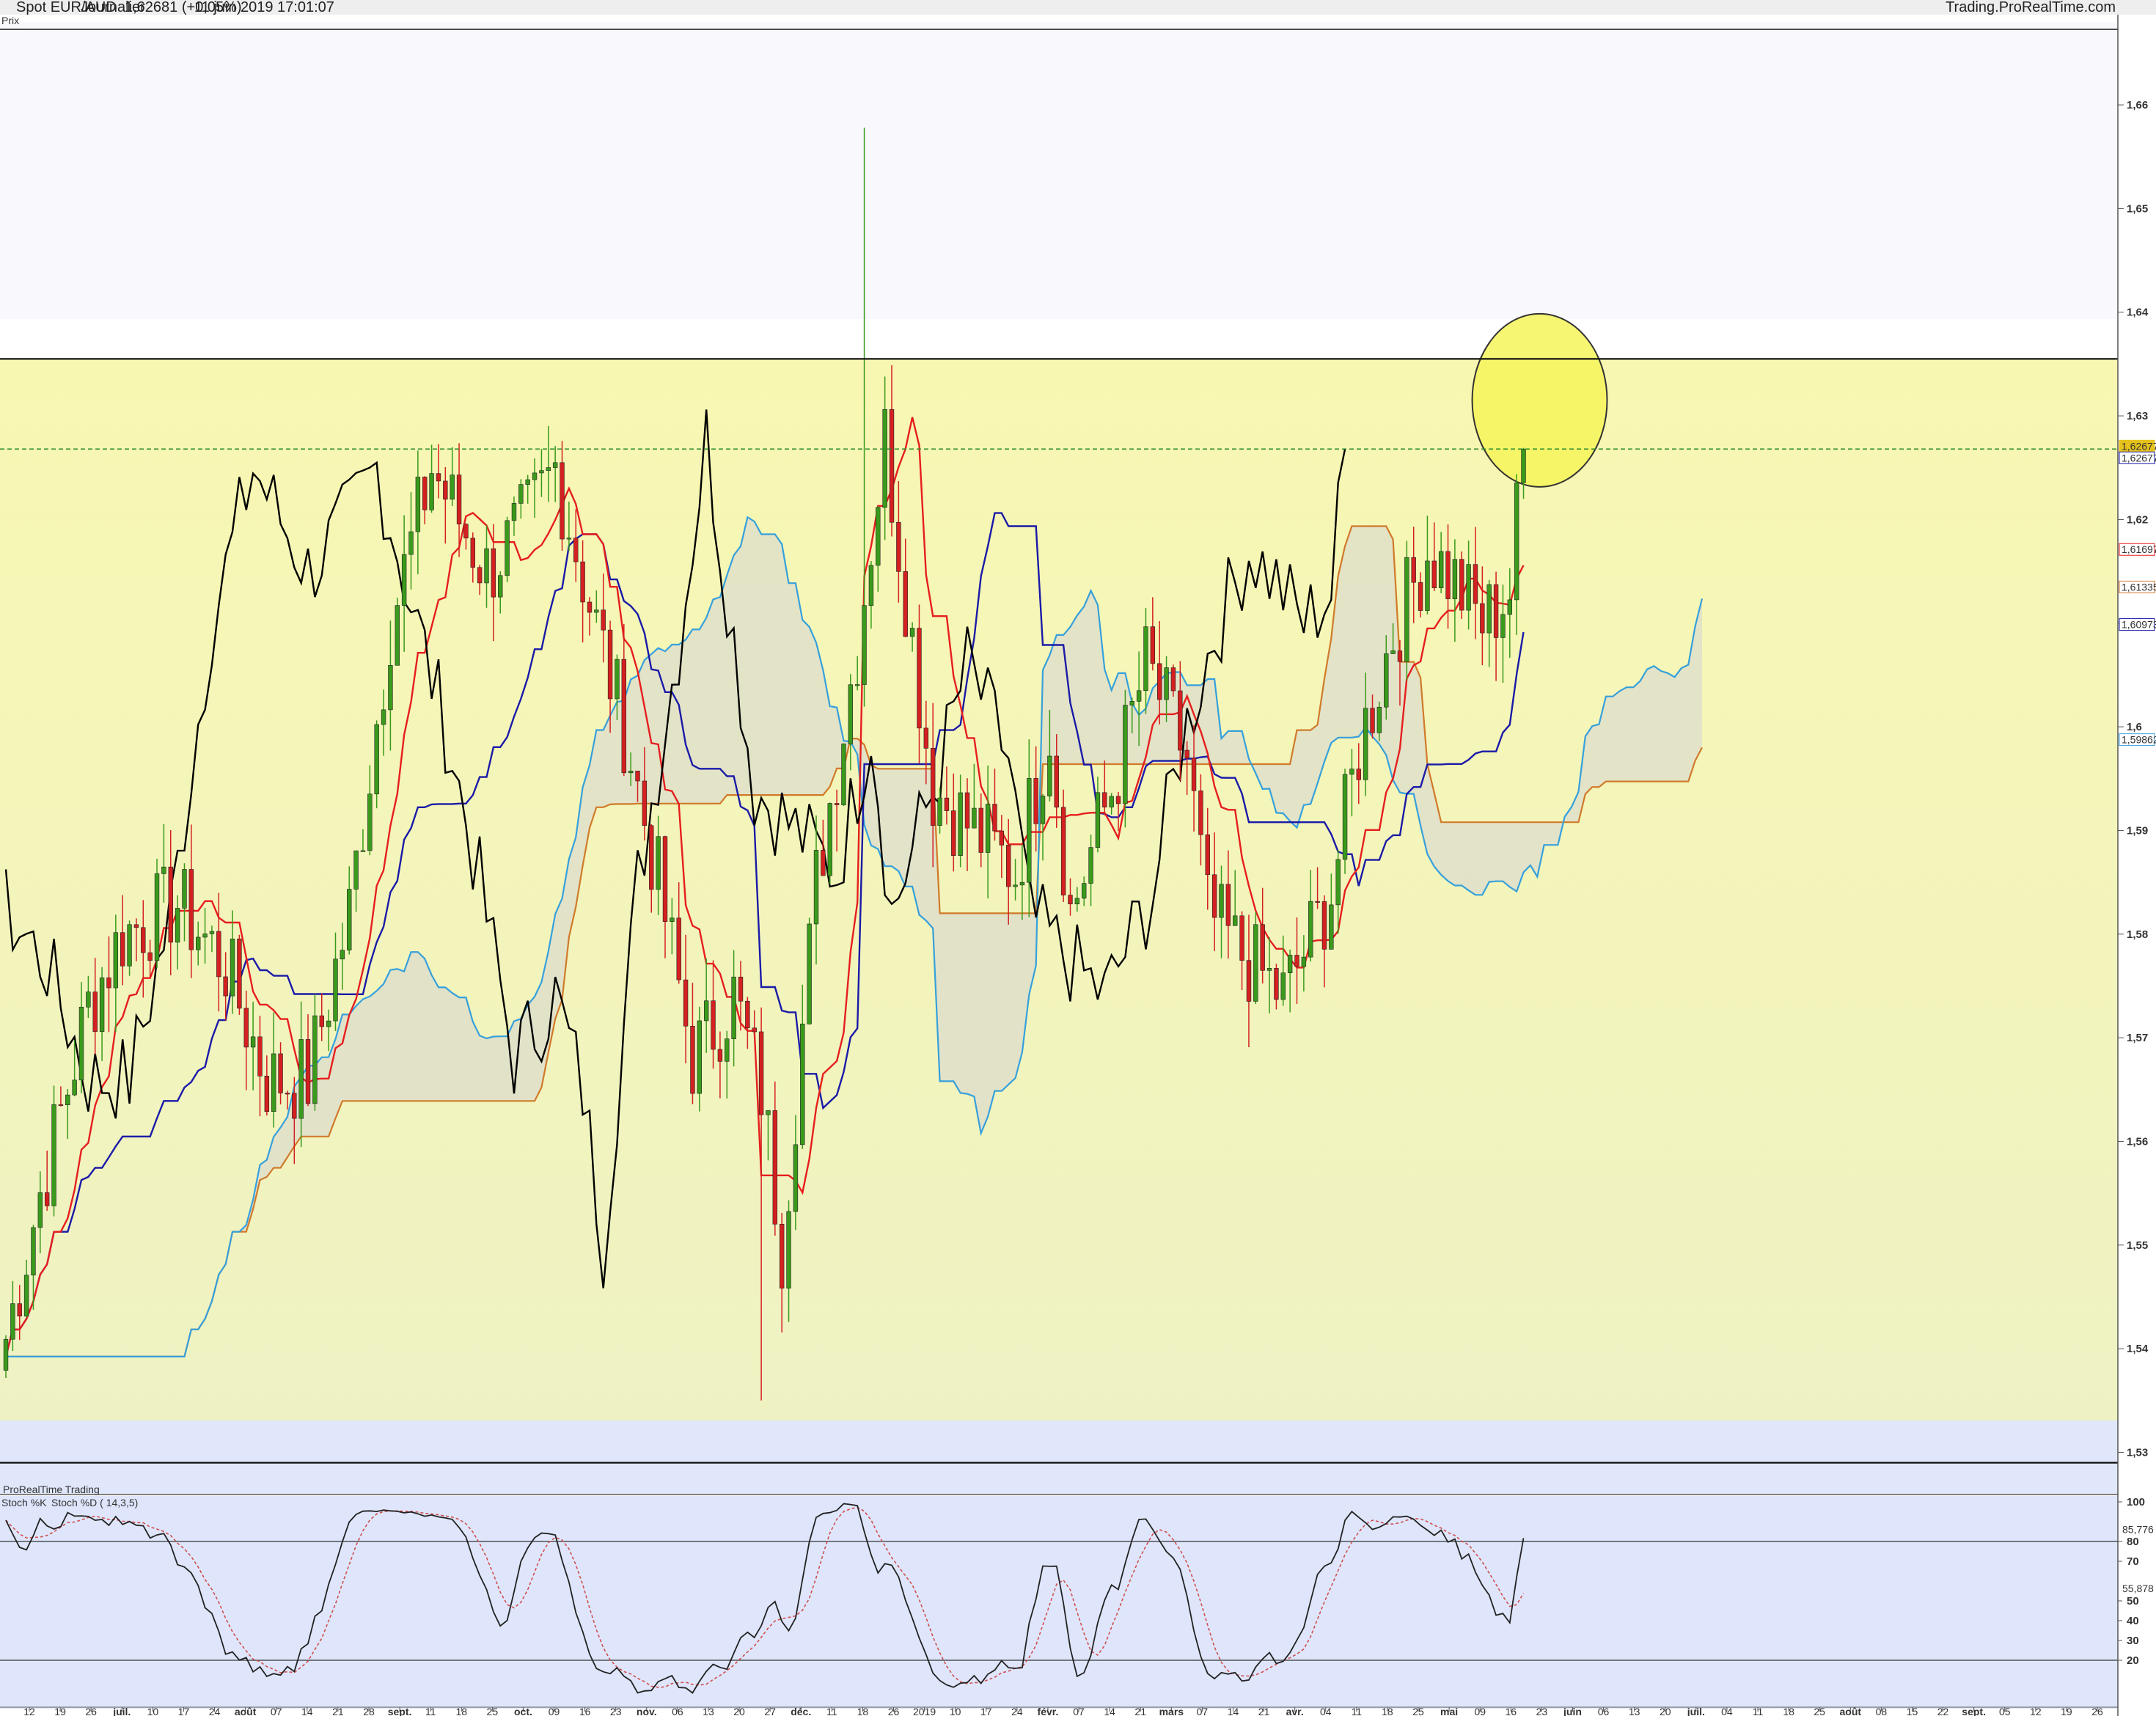 This screenshot has height=1716, width=2156. Describe the element at coordinates (2137, 416) in the screenshot. I see `price-tick-label: 1,63` at that location.